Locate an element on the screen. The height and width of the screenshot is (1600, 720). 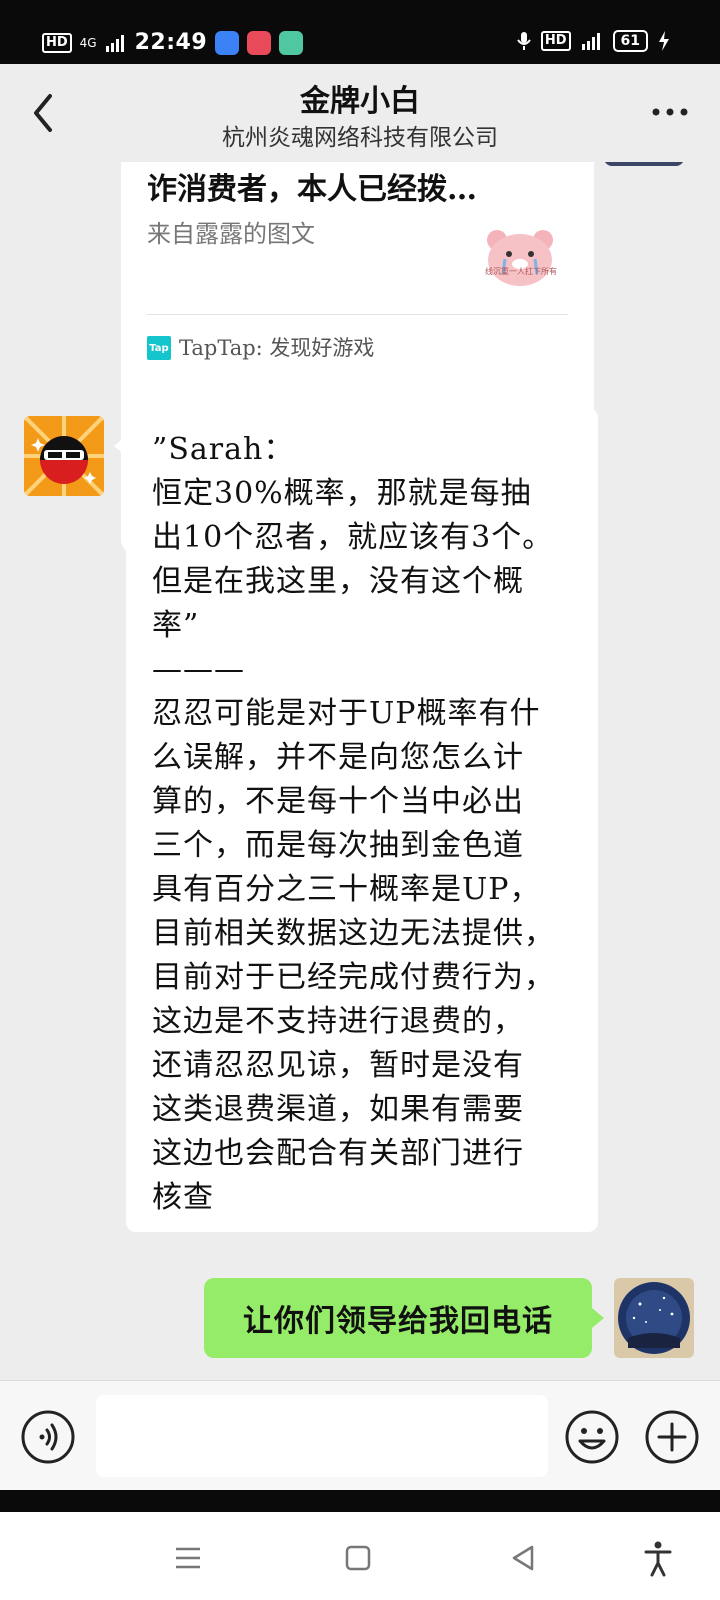
shared-app-label: TapTap: 发现好游戏 is located at coordinates (277, 348).